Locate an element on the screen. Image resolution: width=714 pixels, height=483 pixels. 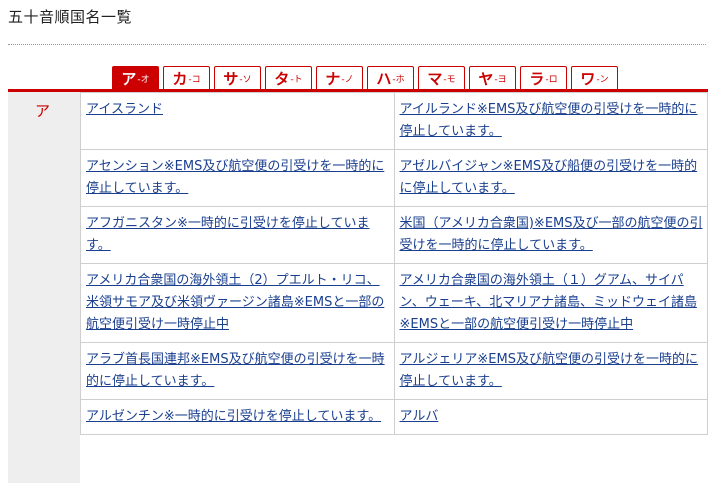
tab-ya: ヤ -ヨ is located at coordinates (492, 78).